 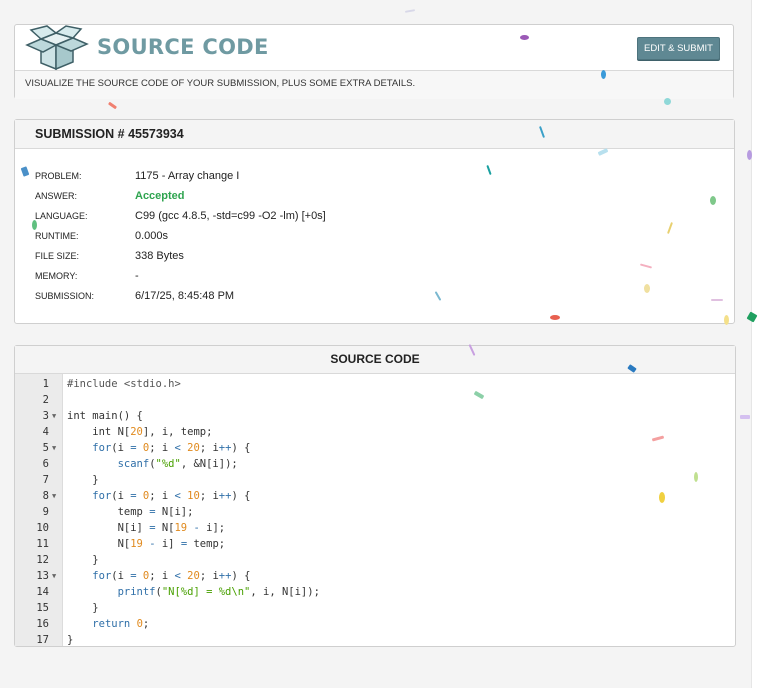 I want to click on detail-label: LANGUAGE:, so click(x=61, y=216).